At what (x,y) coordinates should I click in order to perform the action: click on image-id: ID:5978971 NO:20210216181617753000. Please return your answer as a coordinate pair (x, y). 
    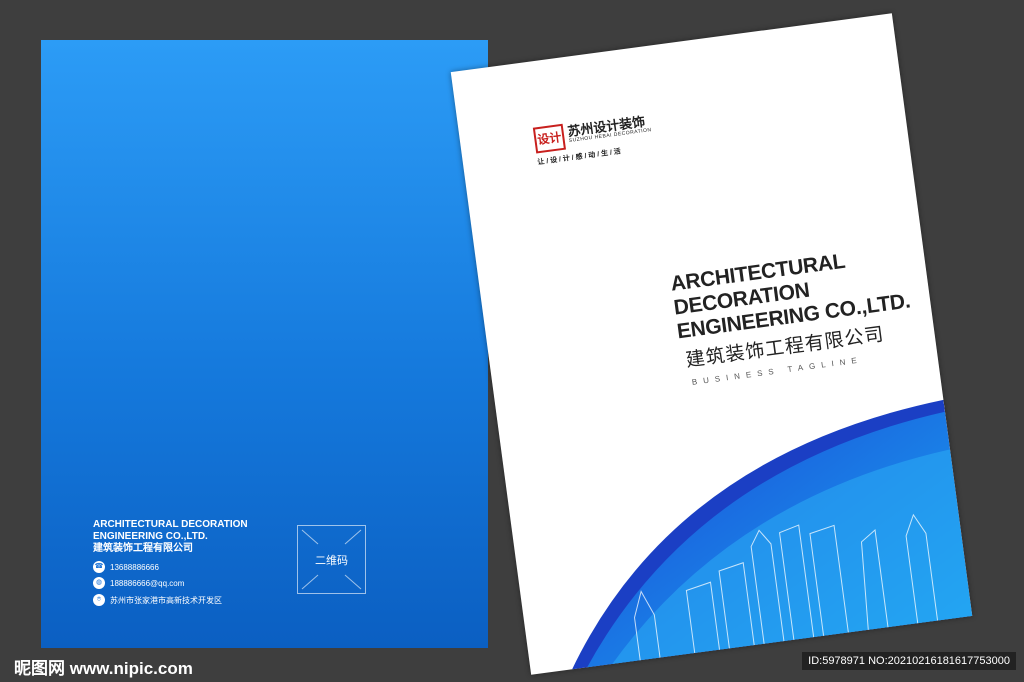
    Looking at the image, I should click on (909, 661).